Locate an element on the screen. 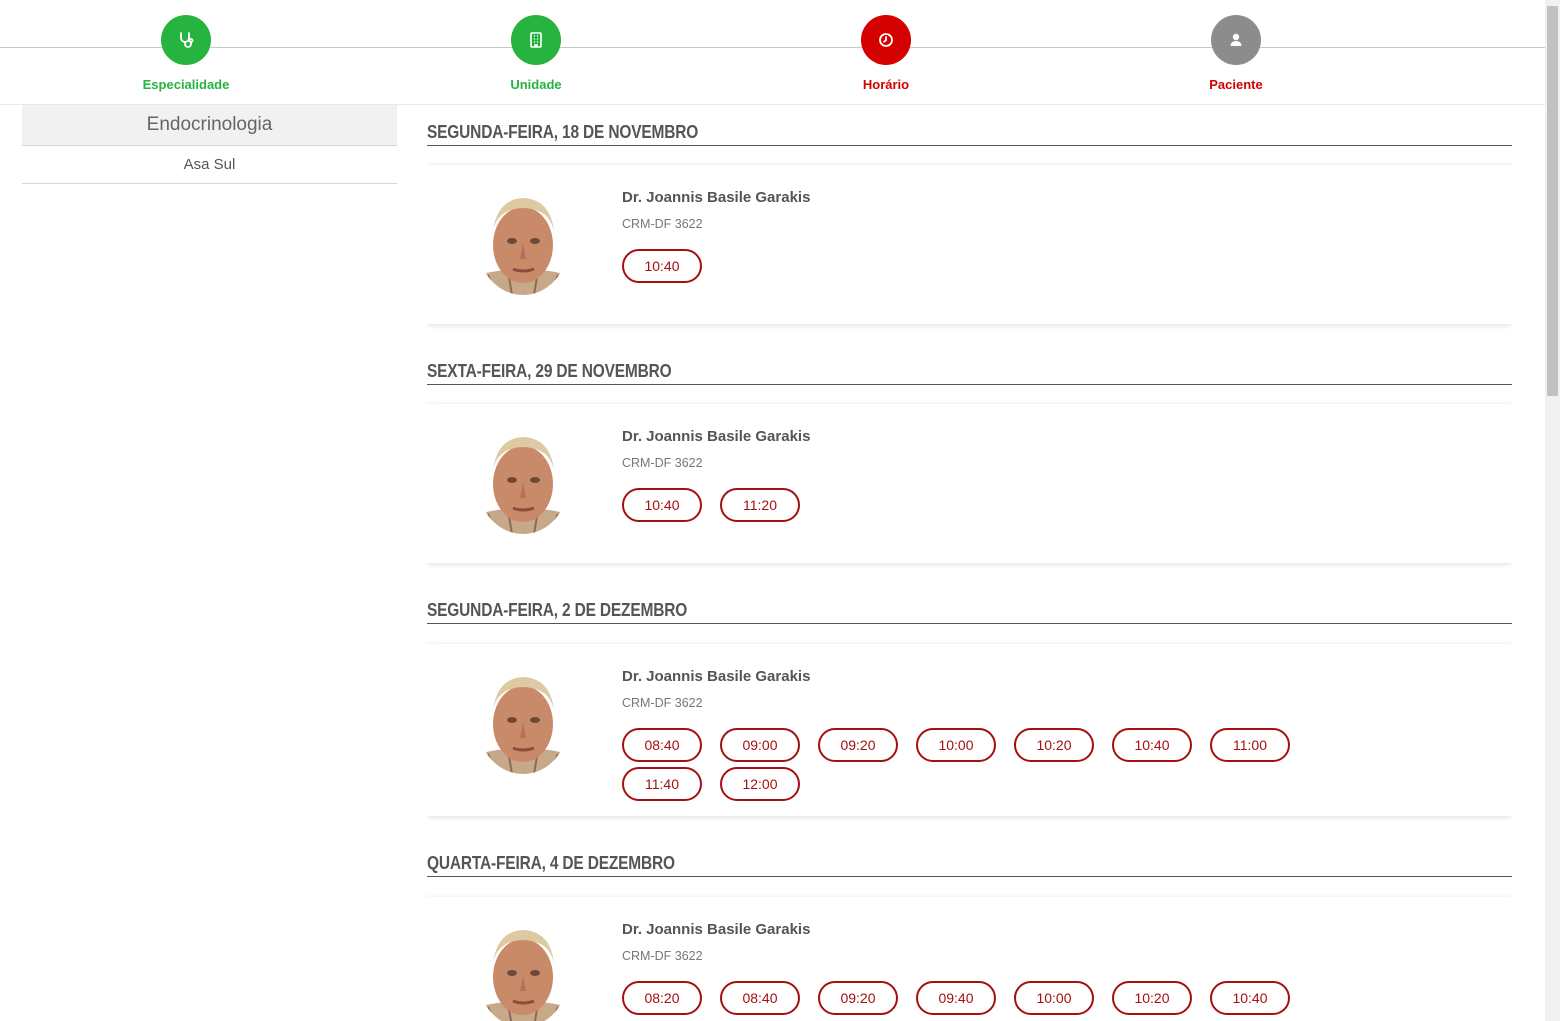 This screenshot has width=1560, height=1021. step-label: Unidade is located at coordinates (536, 84).